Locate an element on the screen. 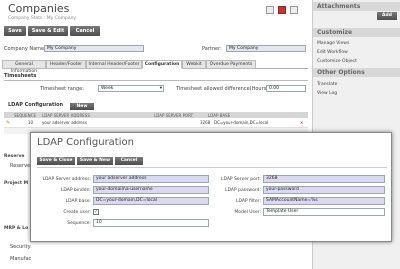 Image resolution: width=400 pixels, height=269 pixels. timesheet-range-value: Week is located at coordinates (107, 88).